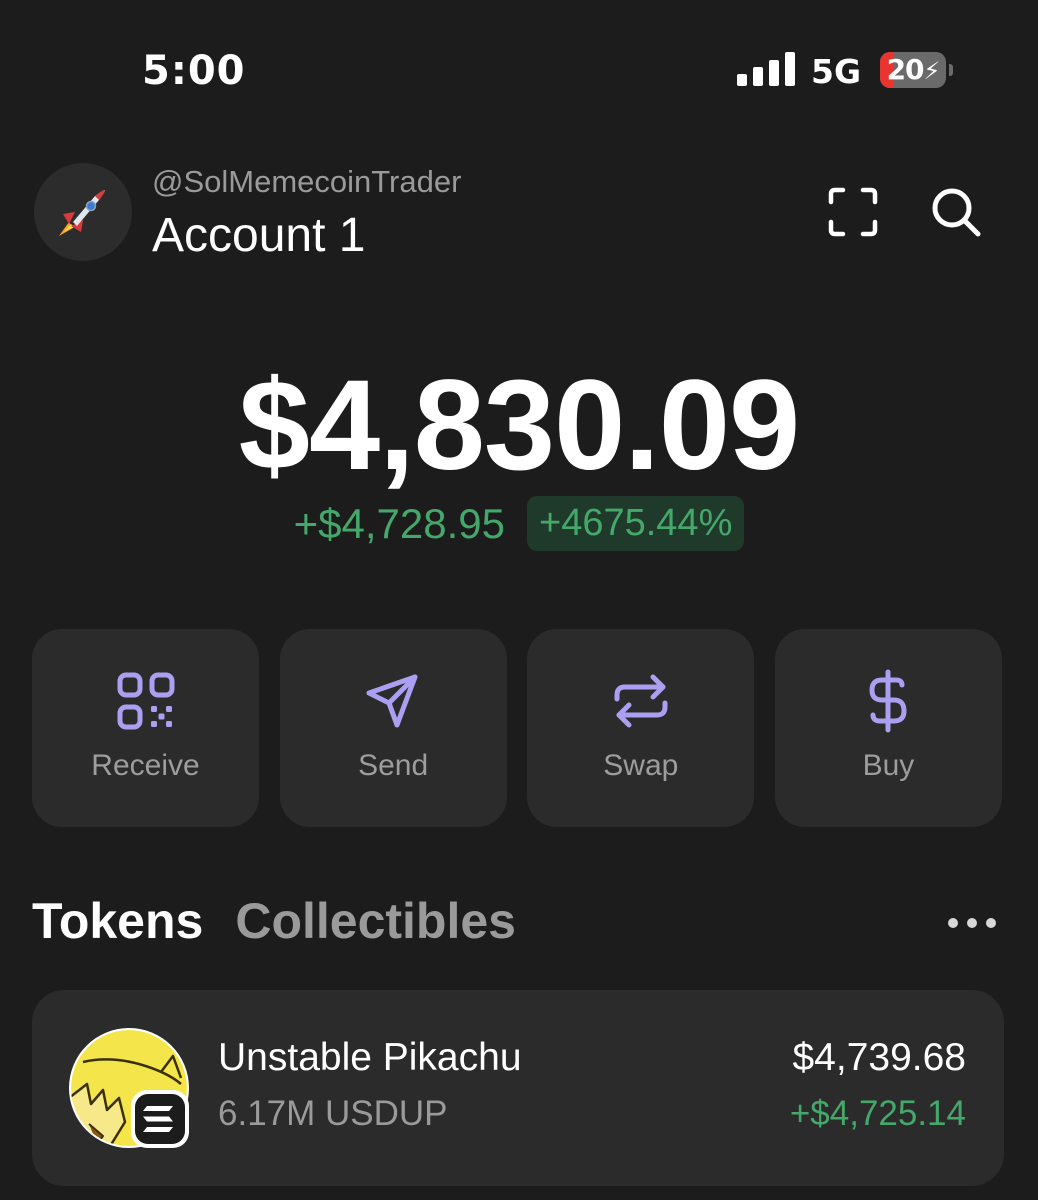 This screenshot has width=1038, height=1200. Describe the element at coordinates (393, 765) in the screenshot. I see `send-label: Send` at that location.